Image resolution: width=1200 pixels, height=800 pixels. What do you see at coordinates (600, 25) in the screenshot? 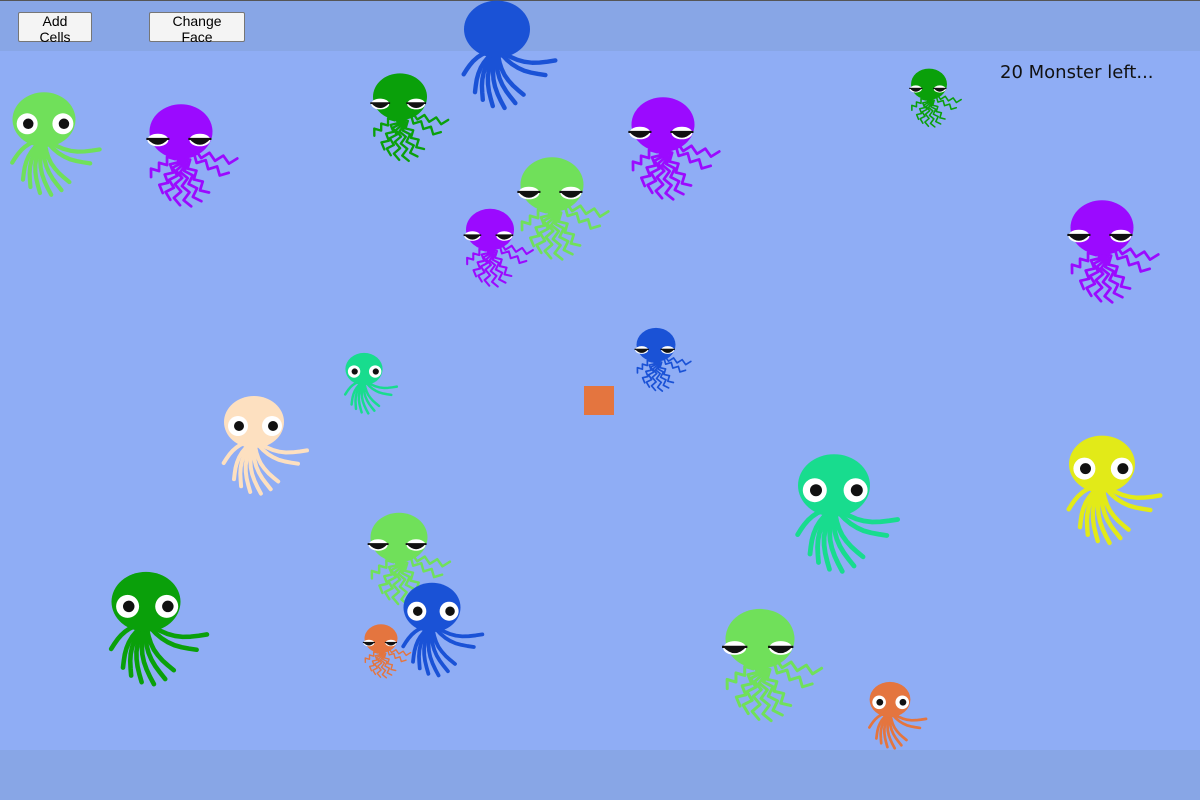
I see `toolbar: Add Cells Change Face` at bounding box center [600, 25].